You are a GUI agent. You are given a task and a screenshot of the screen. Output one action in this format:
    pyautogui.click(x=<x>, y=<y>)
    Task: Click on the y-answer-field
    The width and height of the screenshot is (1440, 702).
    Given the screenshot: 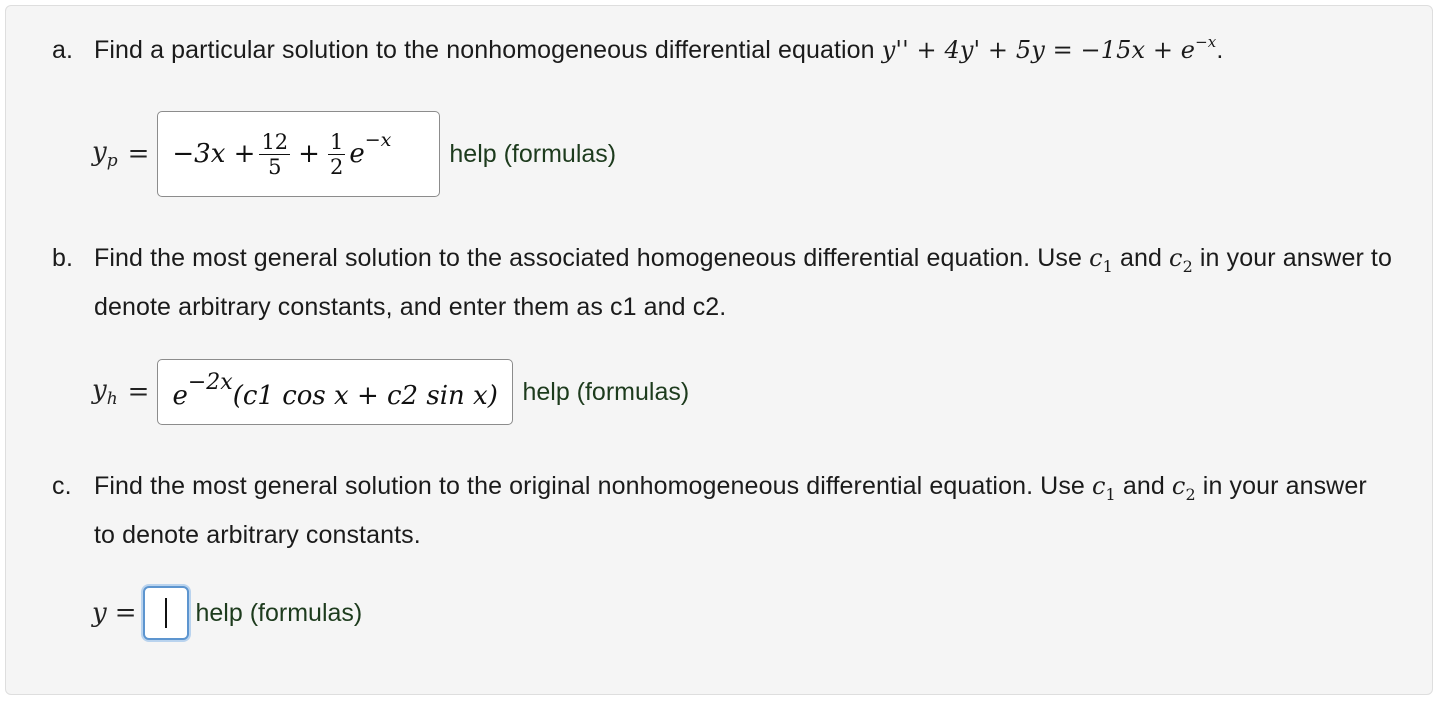 What is the action you would take?
    pyautogui.click(x=165, y=613)
    